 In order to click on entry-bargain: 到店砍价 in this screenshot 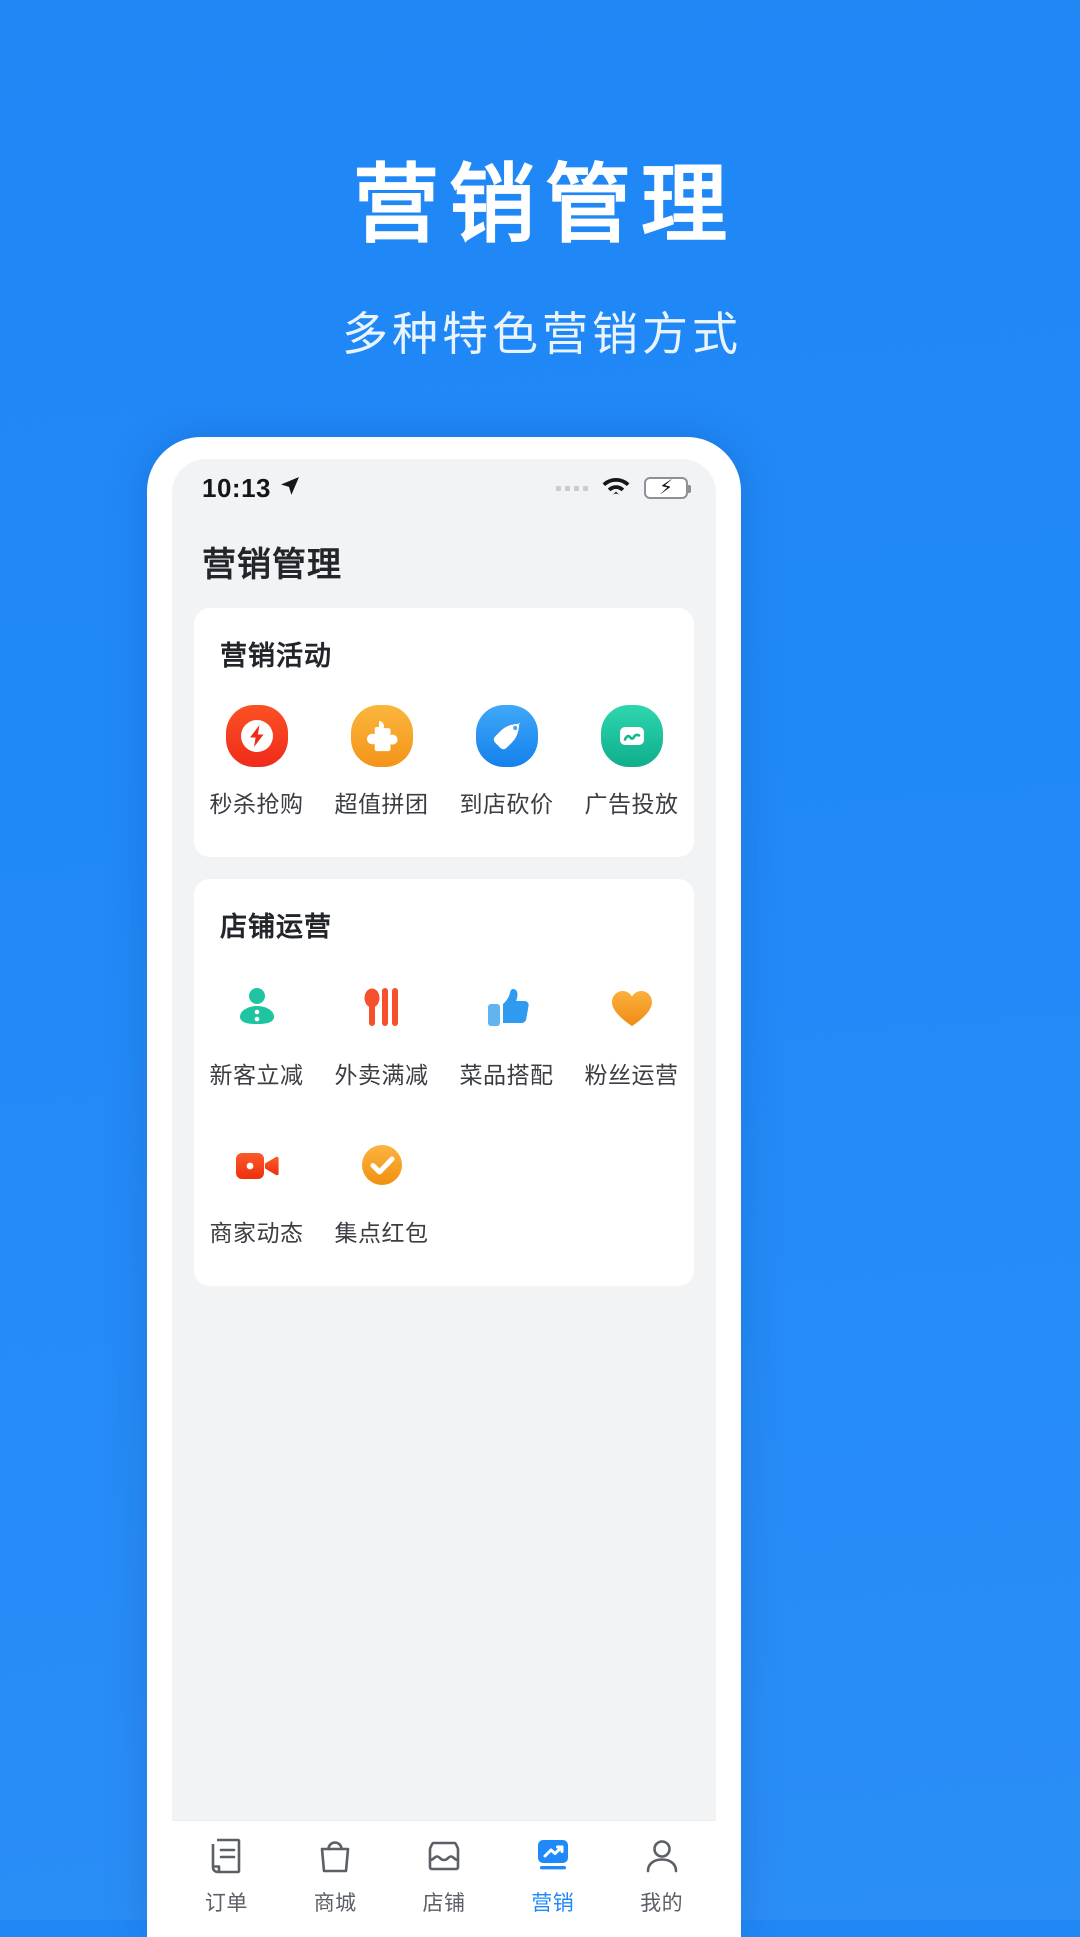, I will do `click(506, 761)`.